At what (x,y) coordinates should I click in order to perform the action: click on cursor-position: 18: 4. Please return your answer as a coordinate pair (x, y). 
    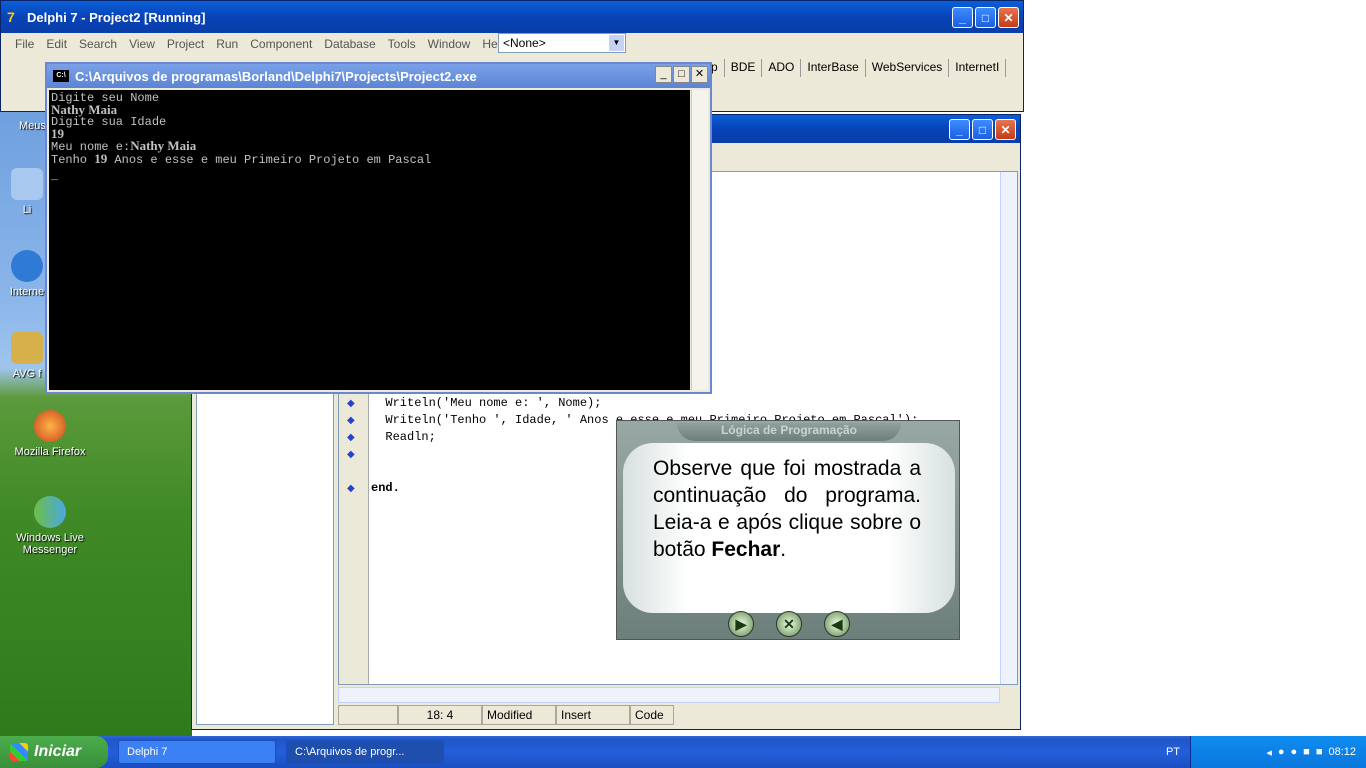
    Looking at the image, I should click on (440, 715).